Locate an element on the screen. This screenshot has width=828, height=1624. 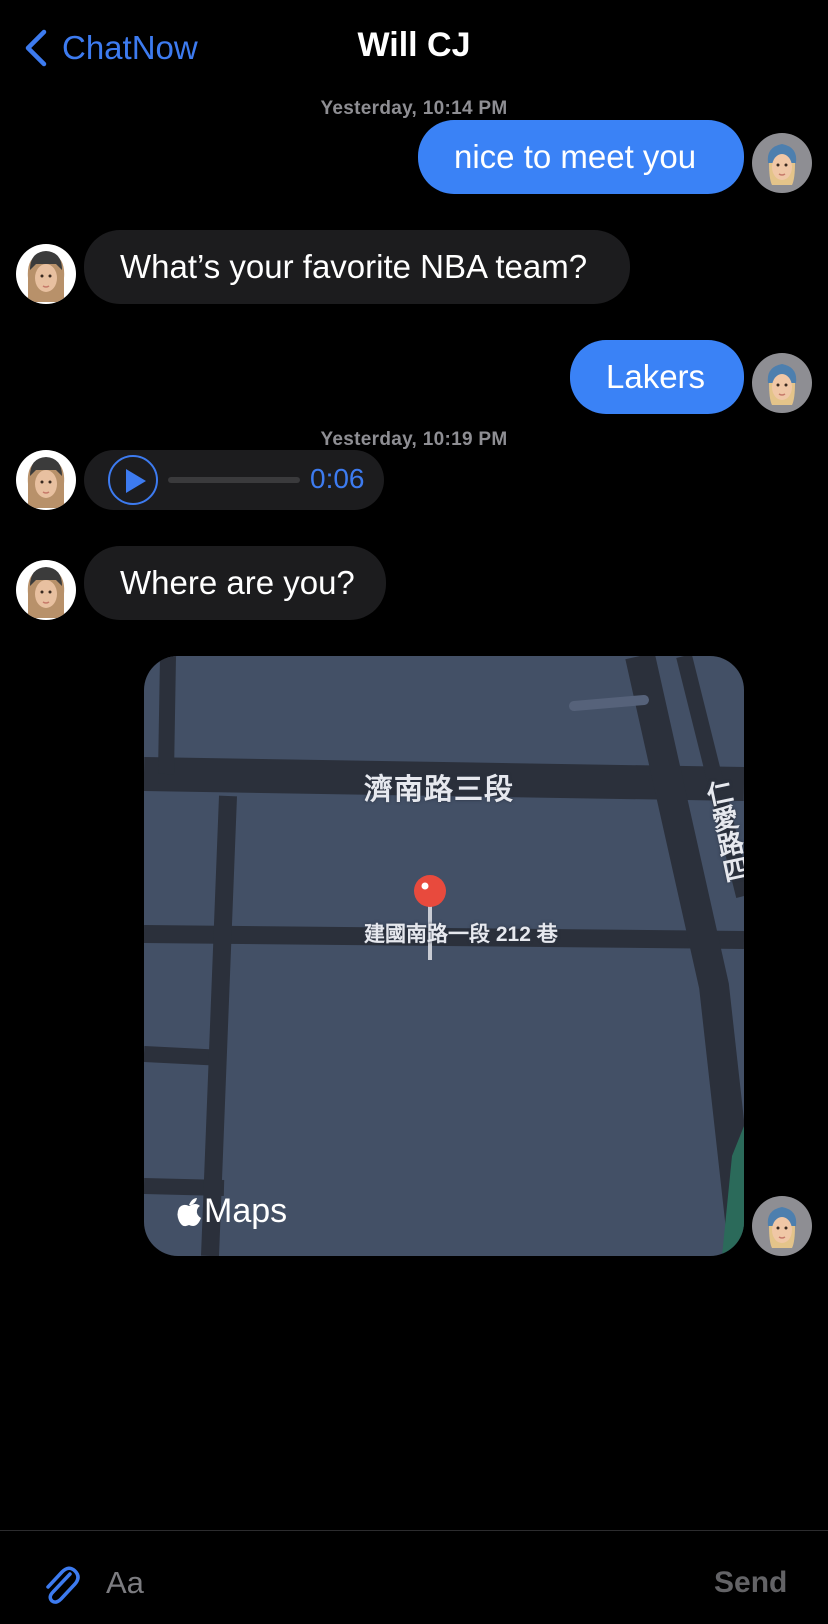
play-button is located at coordinates (133, 480).